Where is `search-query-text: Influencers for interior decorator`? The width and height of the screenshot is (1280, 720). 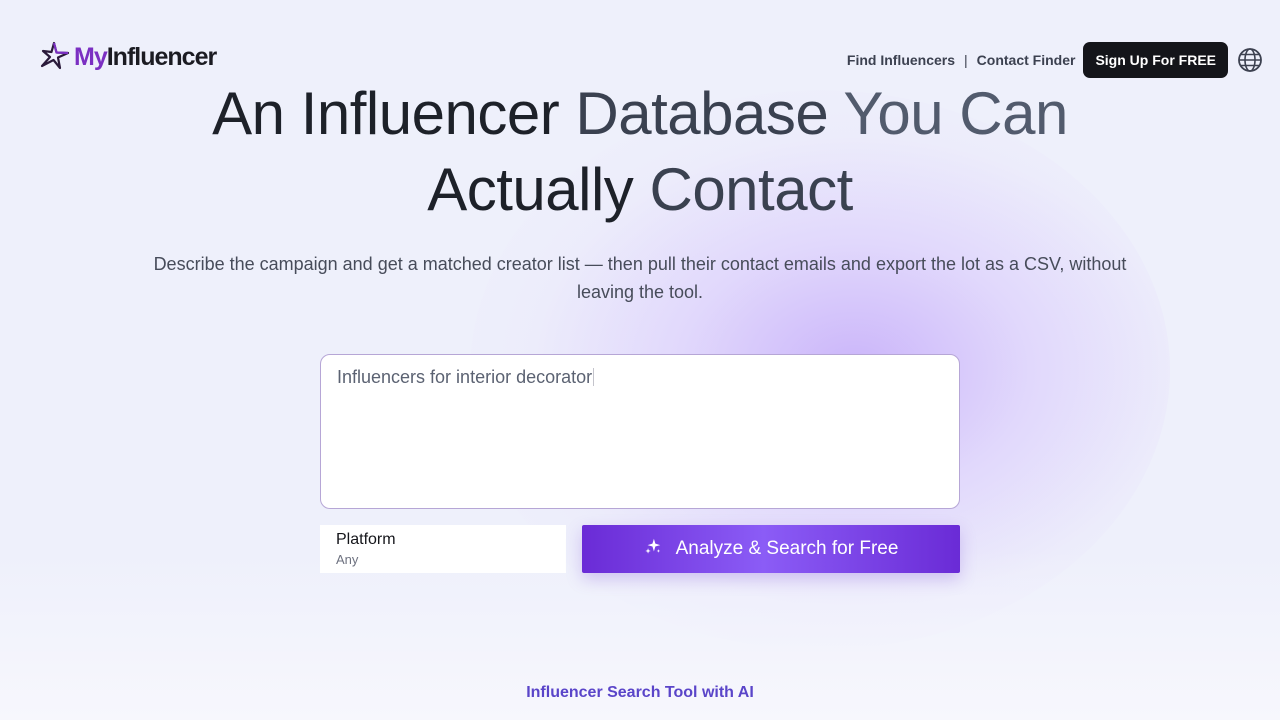 search-query-text: Influencers for interior decorator is located at coordinates (465, 377).